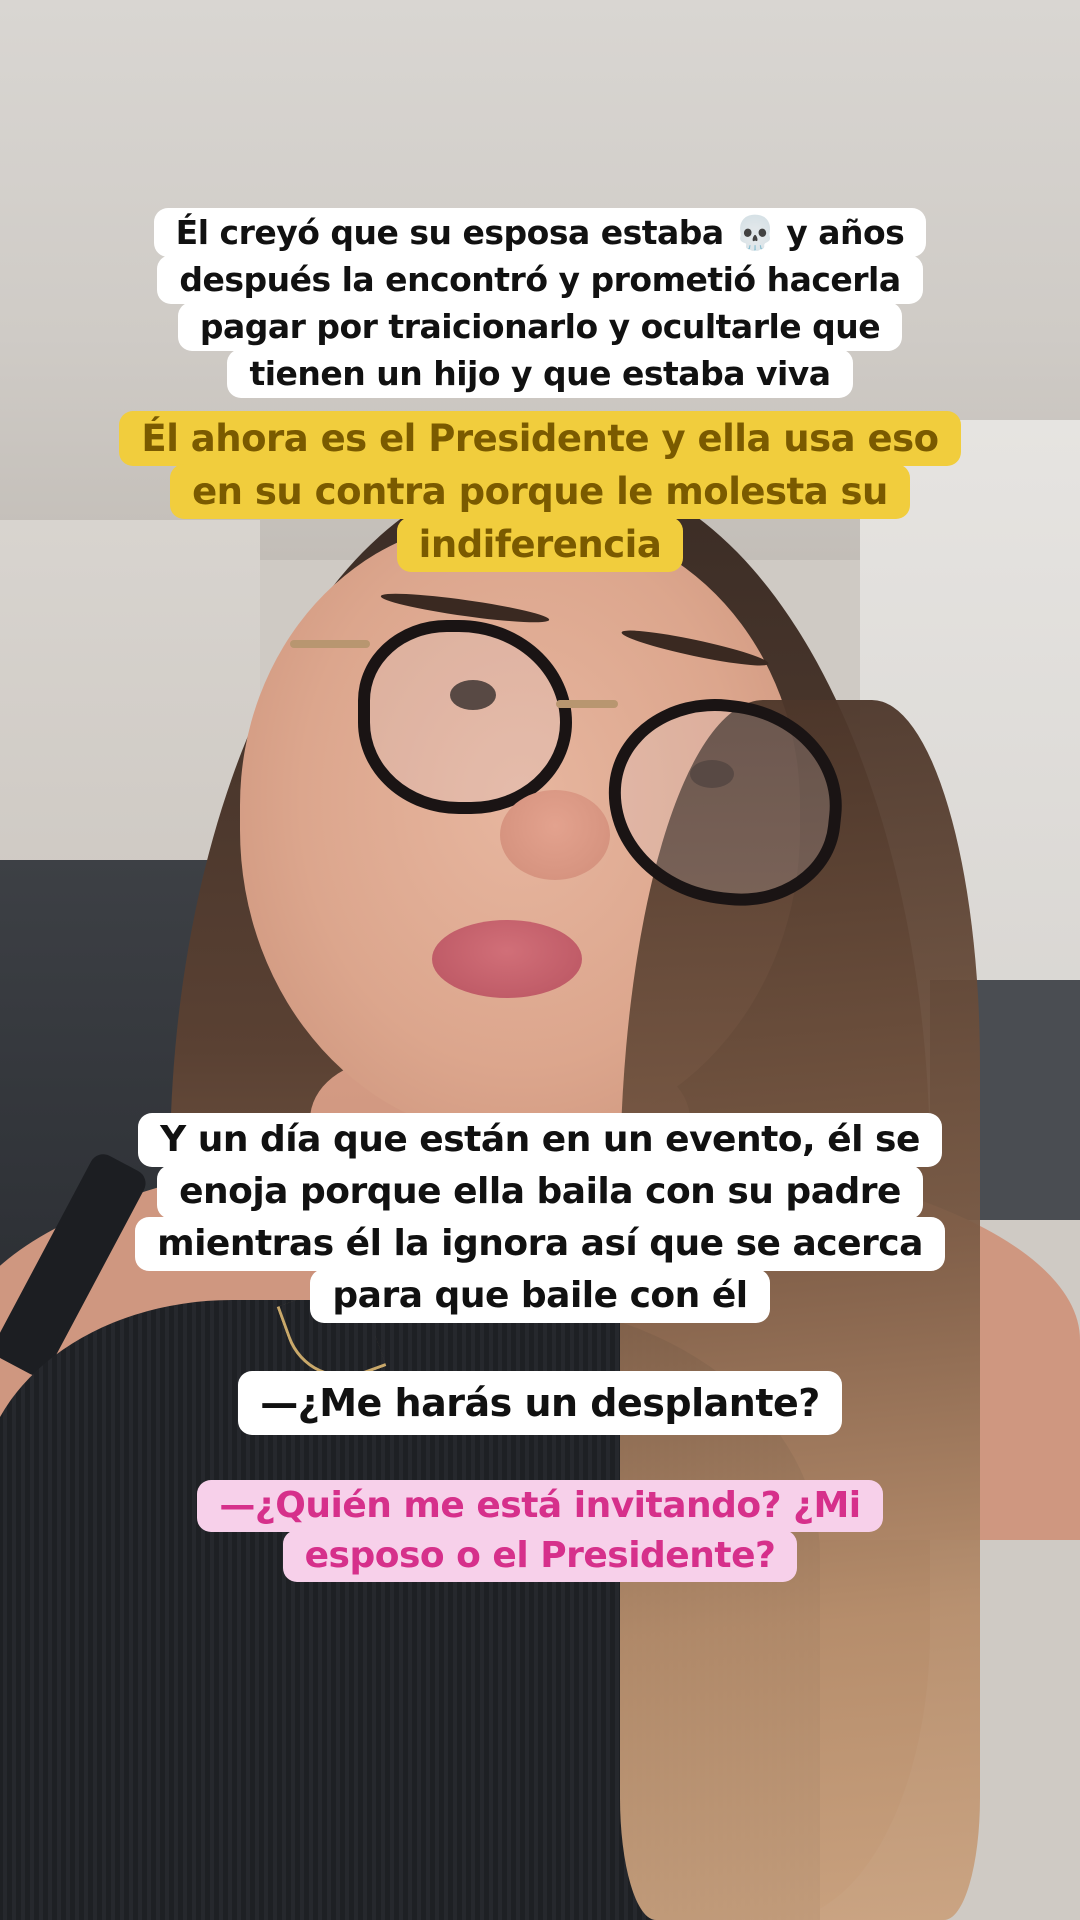  Describe the element at coordinates (540, 373) in the screenshot. I see `caption-line: tienen un hijo y que estaba viva` at that location.